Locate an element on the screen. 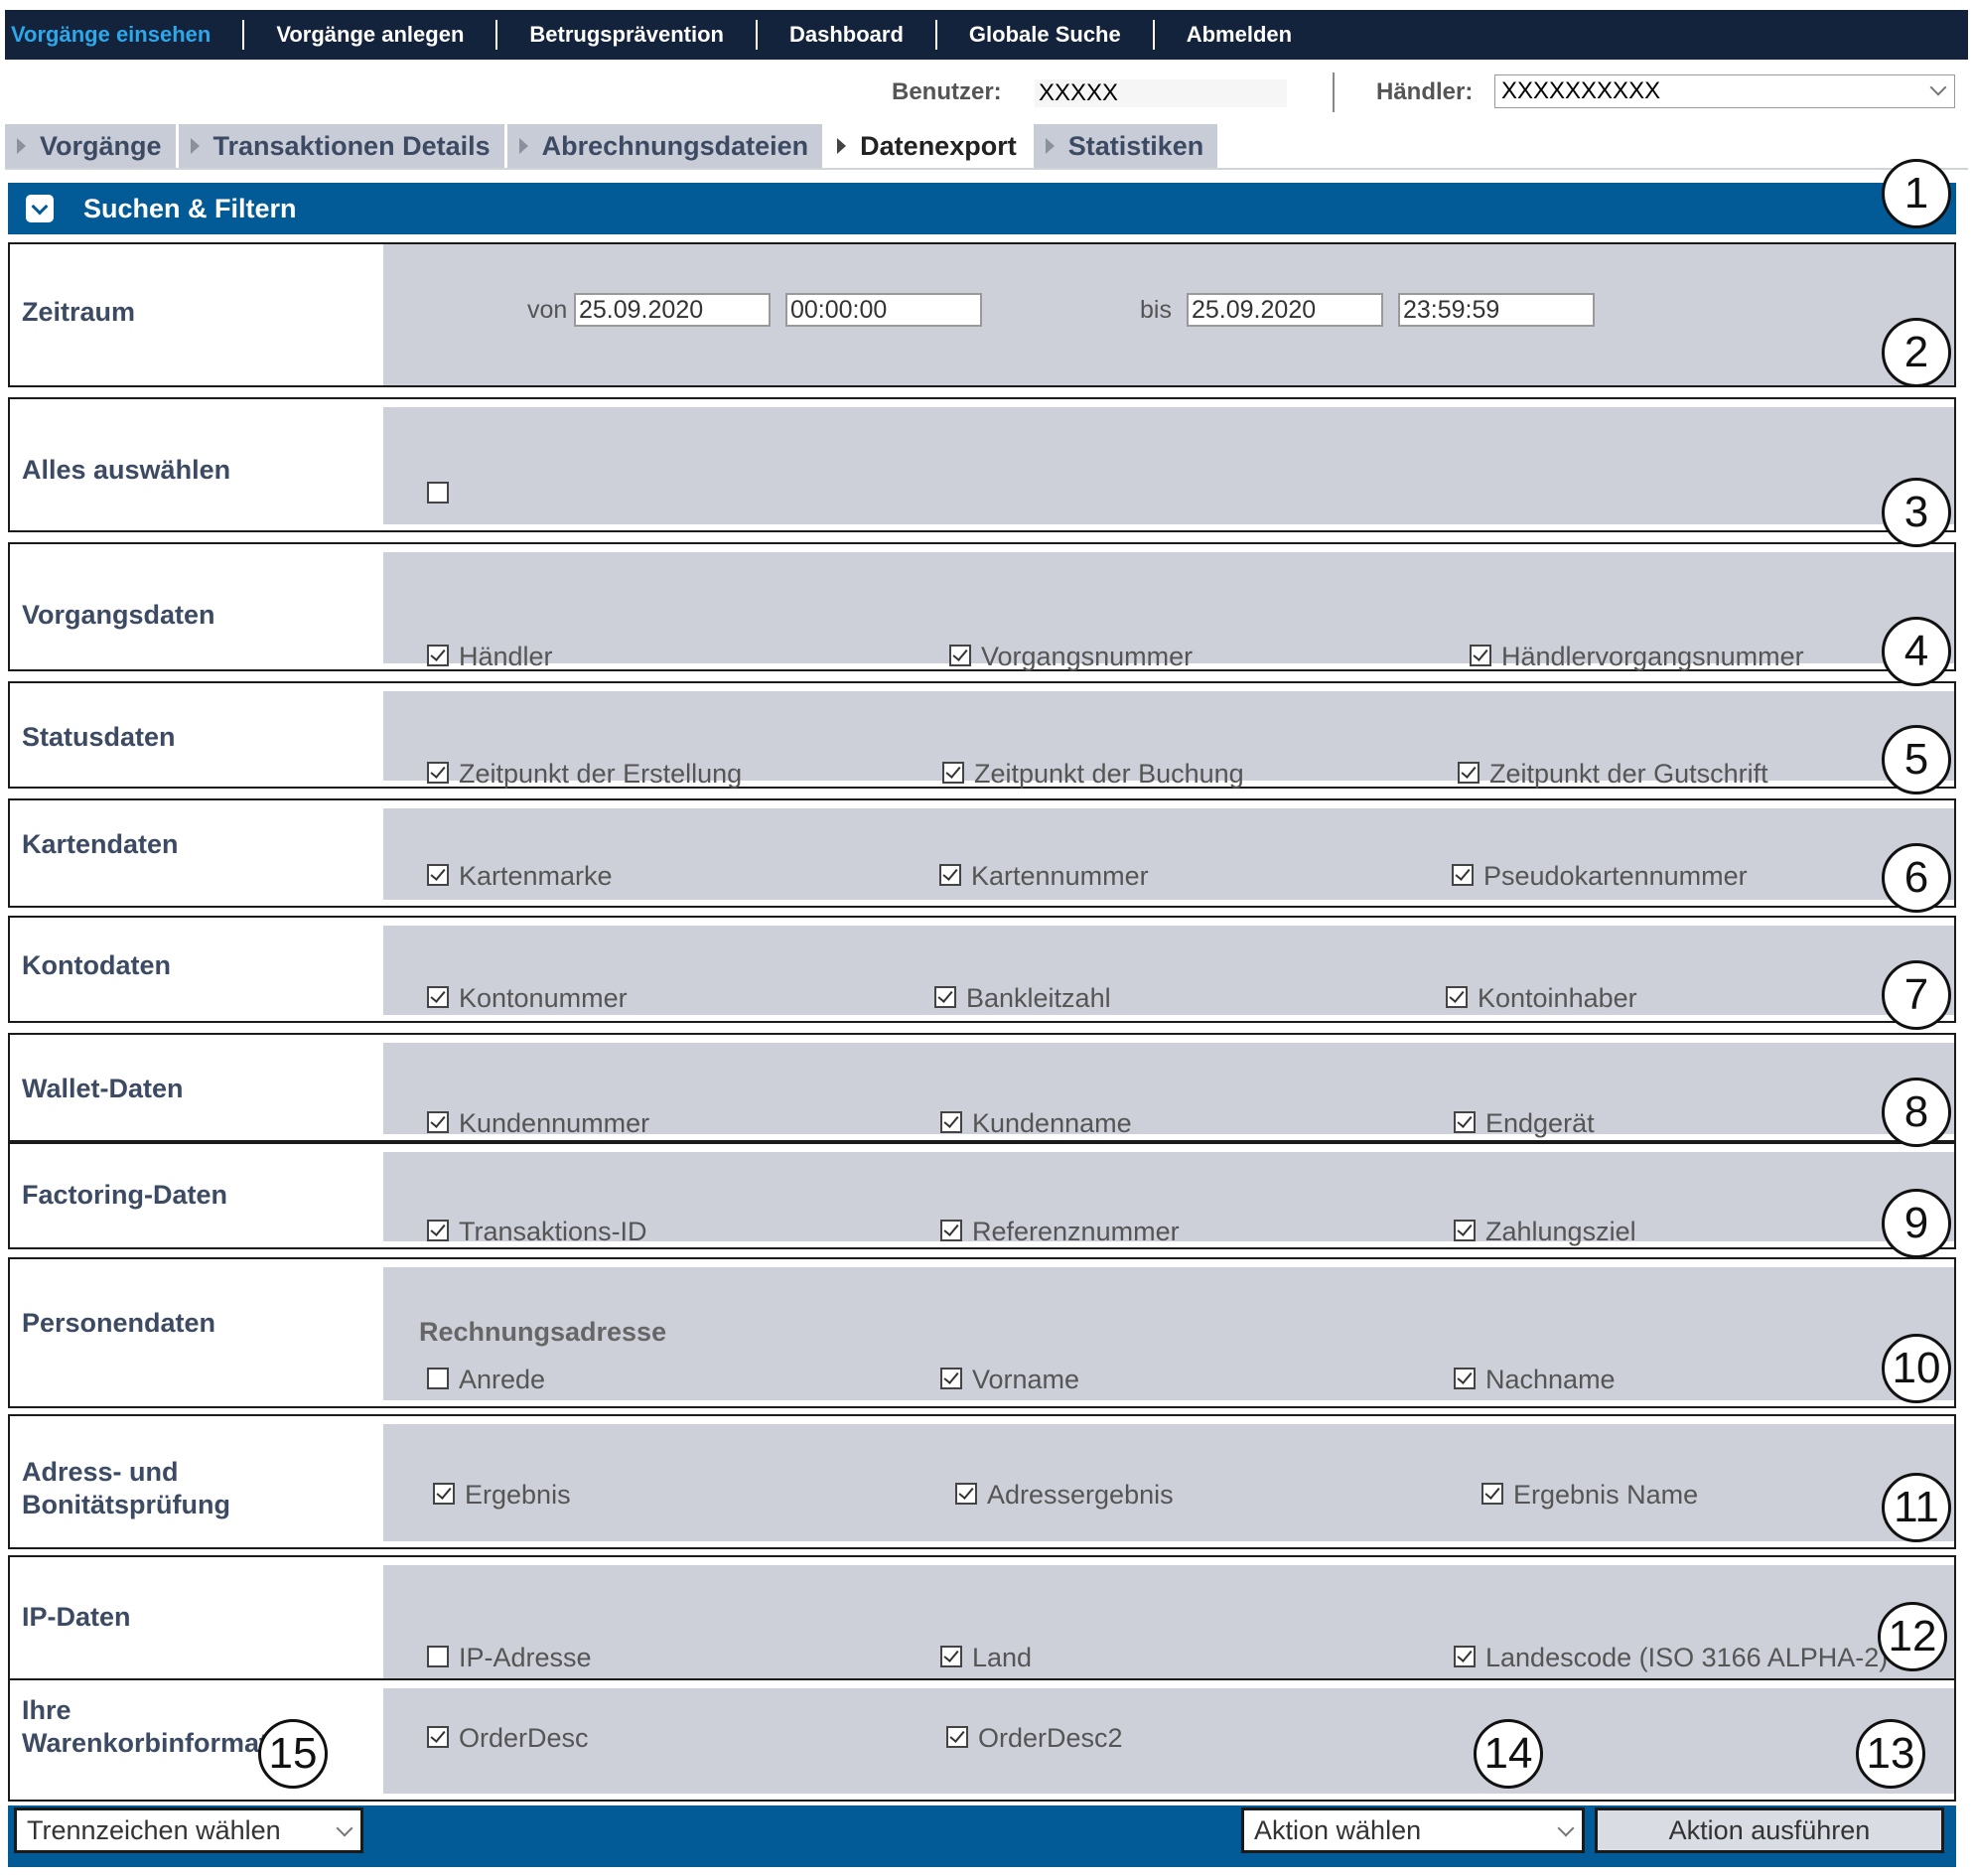 This screenshot has width=1973, height=1876. execute-action-button: Aktion ausführen is located at coordinates (1769, 1830).